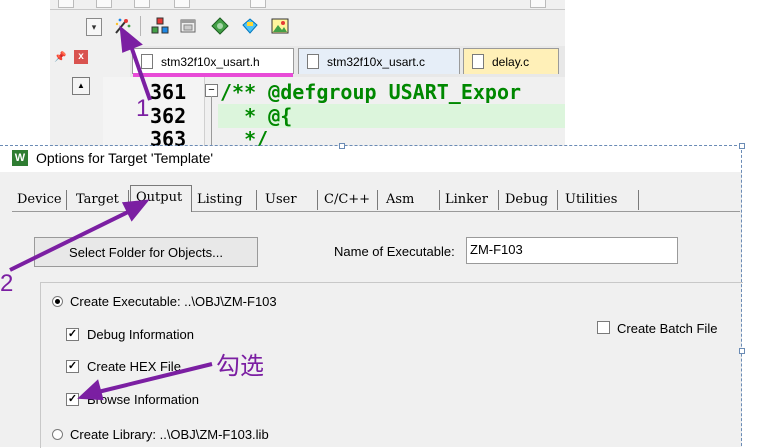 The image size is (770, 448). Describe the element at coordinates (7, 283) in the screenshot. I see `annotation-step2: 2` at that location.